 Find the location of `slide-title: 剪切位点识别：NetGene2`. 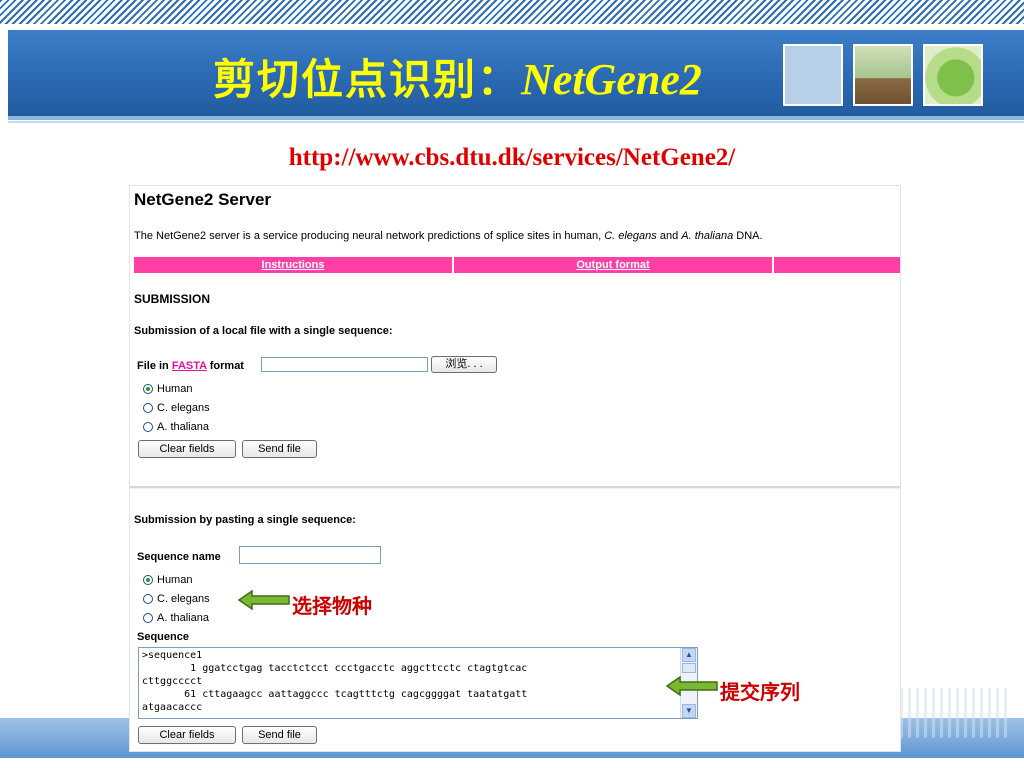

slide-title: 剪切位点识别：NetGene2 is located at coordinates (457, 80).